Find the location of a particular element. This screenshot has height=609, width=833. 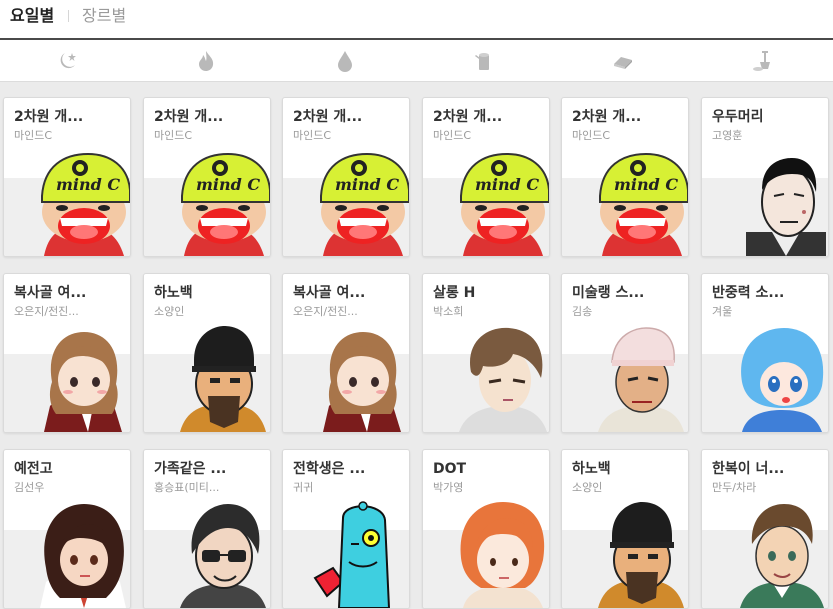

webtoon-card: DOT 박가영 is located at coordinates (486, 529).